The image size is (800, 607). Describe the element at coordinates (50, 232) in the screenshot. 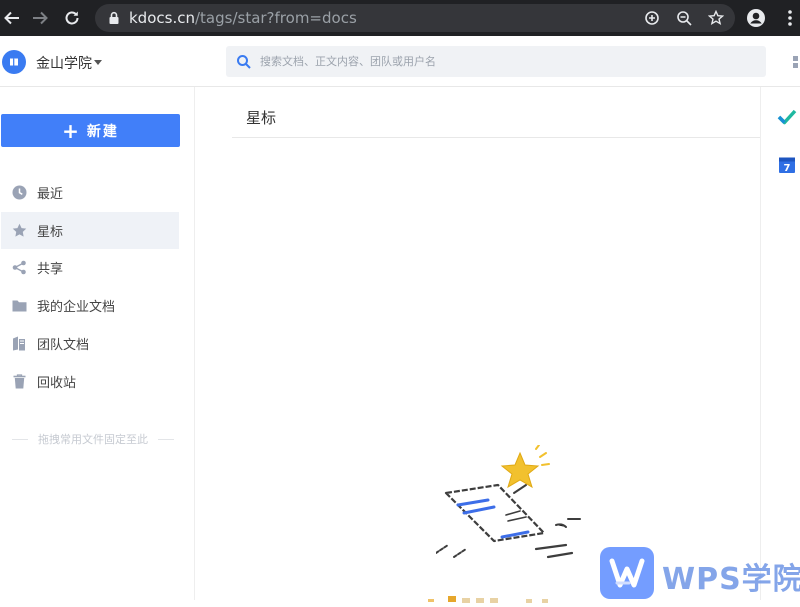

I see `sidebar-item-label: 星标` at that location.